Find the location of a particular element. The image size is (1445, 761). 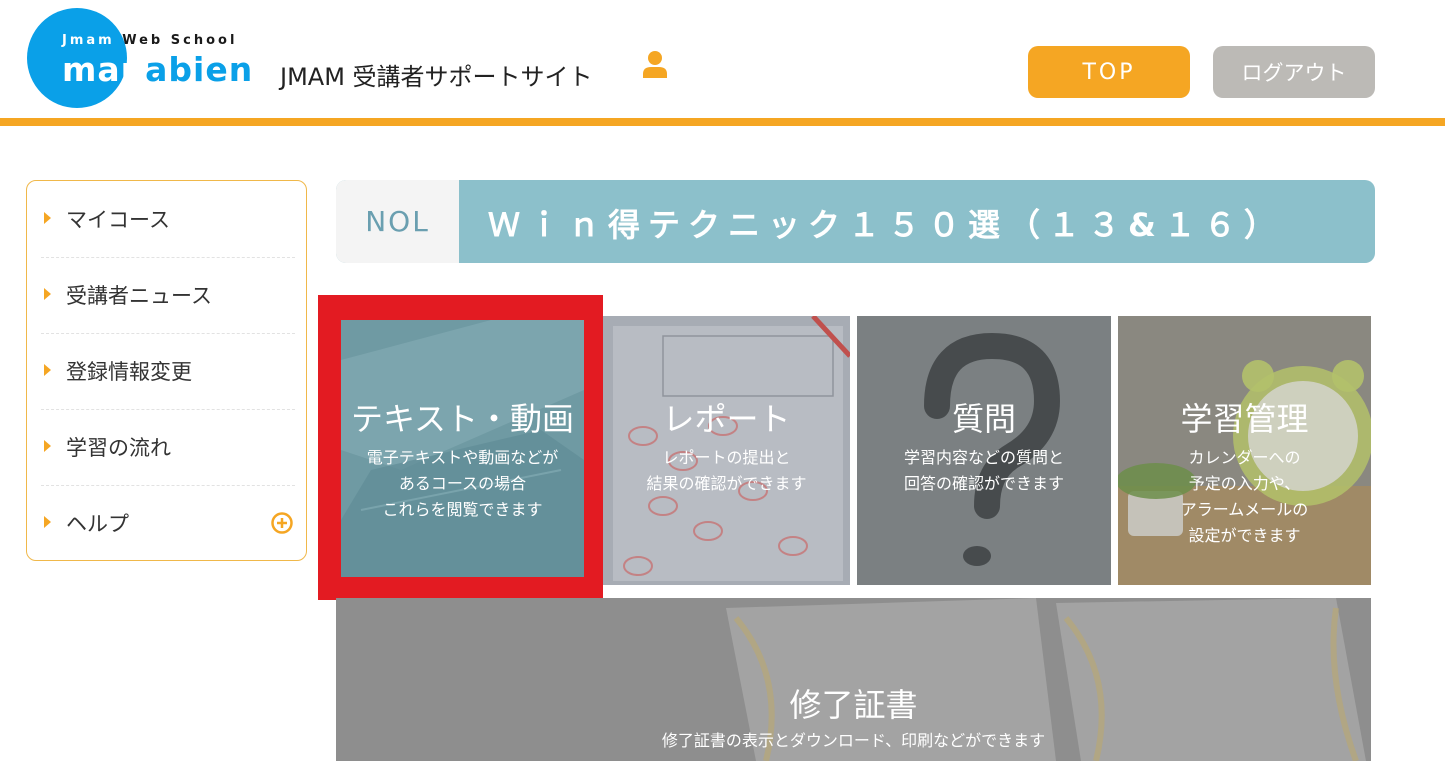

tile-desc-line: 回答の確認ができます is located at coordinates (983, 483).